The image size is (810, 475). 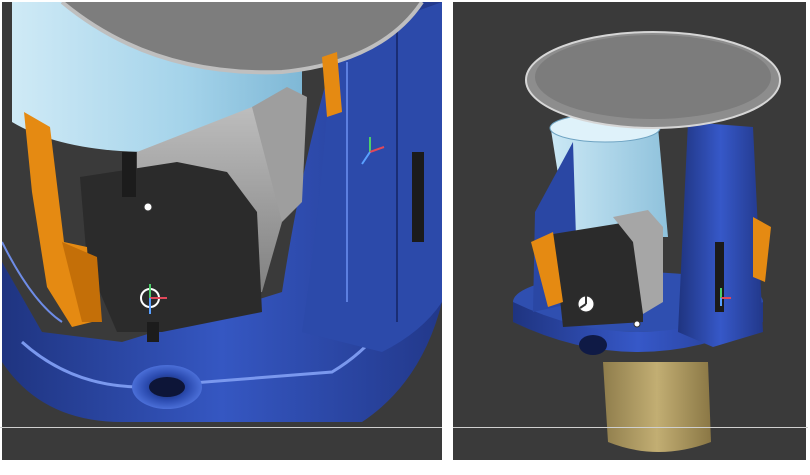 I want to click on view-divider, so click(x=447, y=237).